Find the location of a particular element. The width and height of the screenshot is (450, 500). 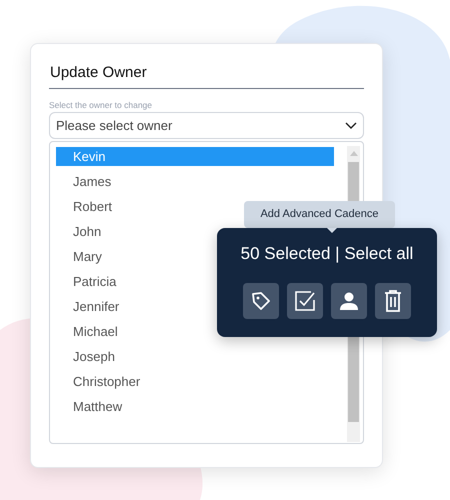

dialog-title: Update Owner is located at coordinates (206, 76).